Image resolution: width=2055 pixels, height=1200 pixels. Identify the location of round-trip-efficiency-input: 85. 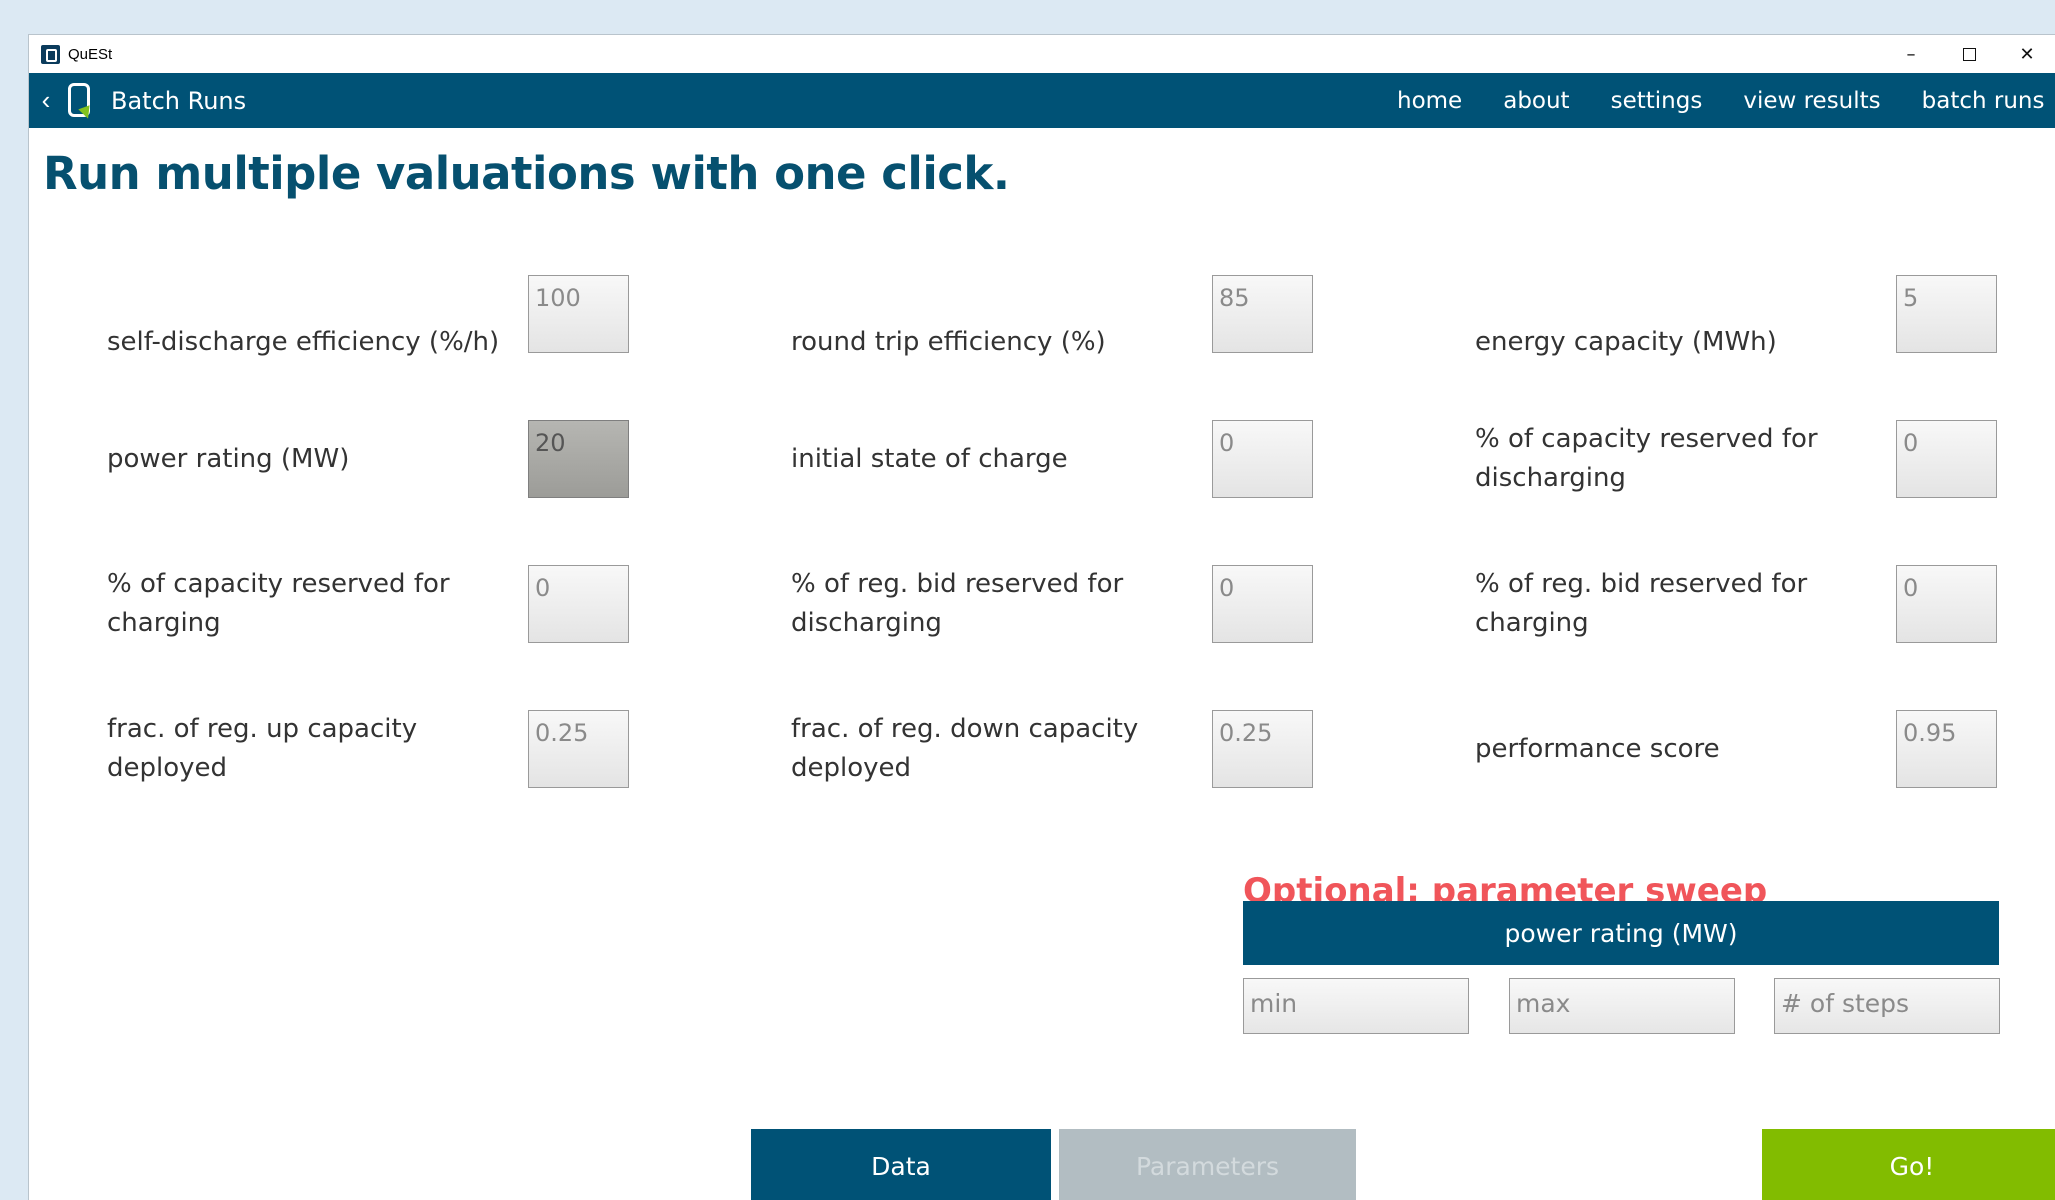
(1262, 314).